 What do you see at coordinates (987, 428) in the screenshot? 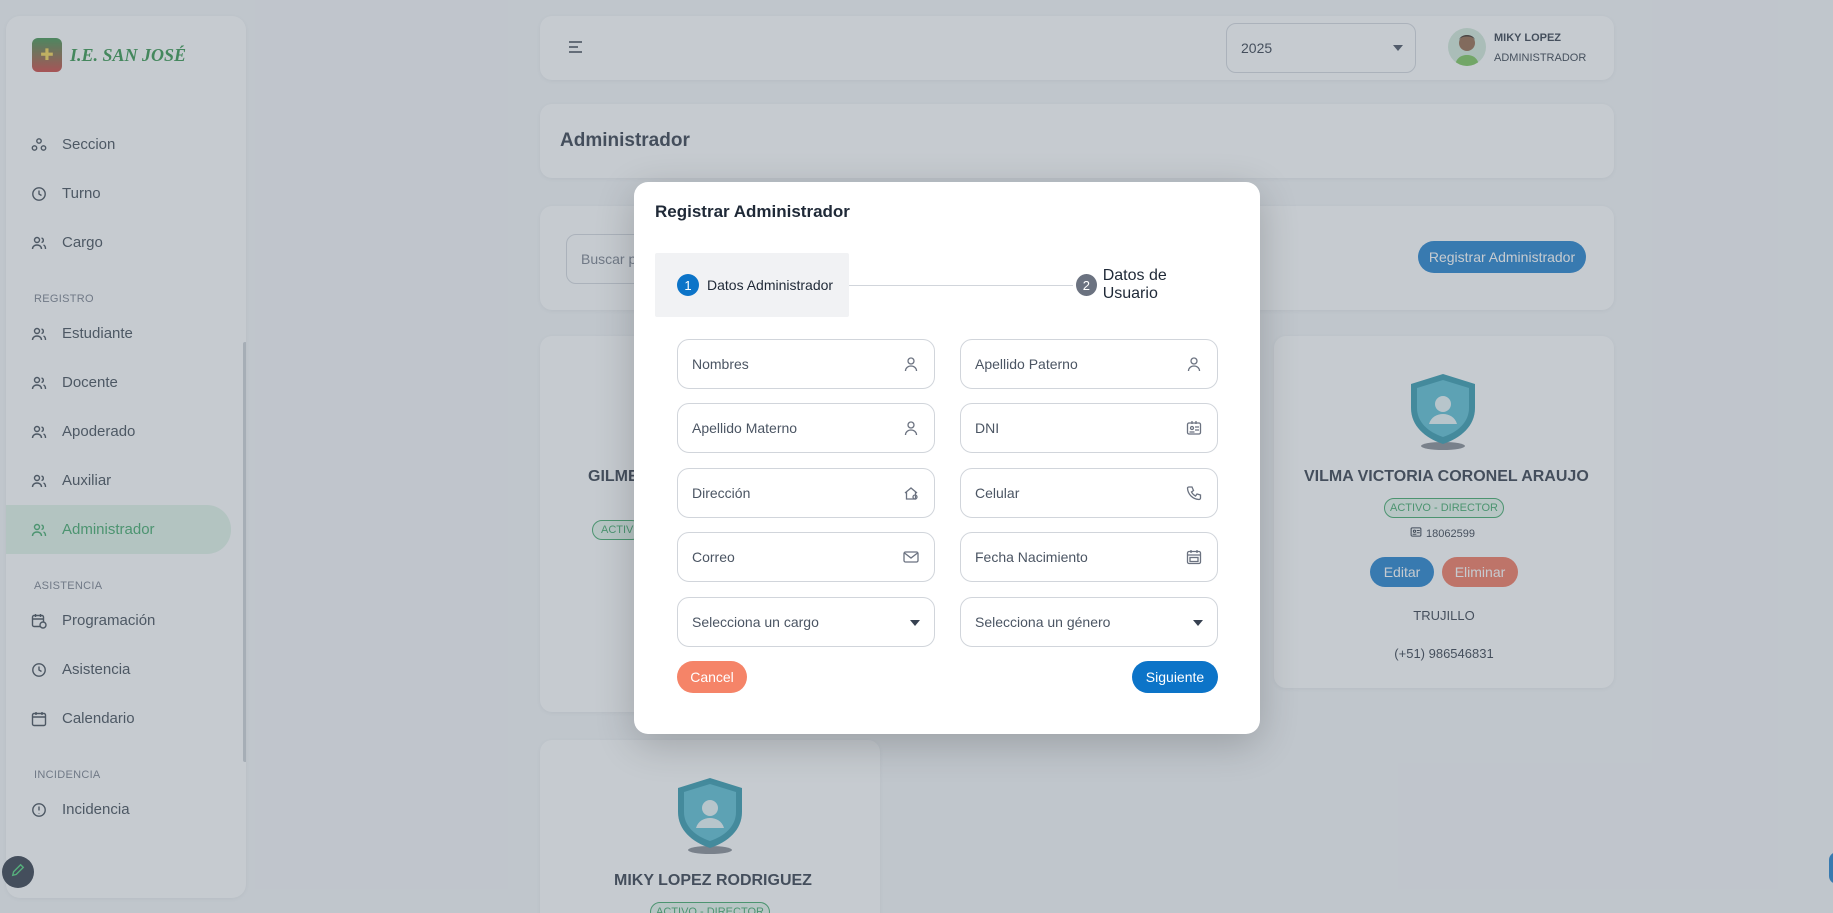
I see `field-placeholder: DNI` at bounding box center [987, 428].